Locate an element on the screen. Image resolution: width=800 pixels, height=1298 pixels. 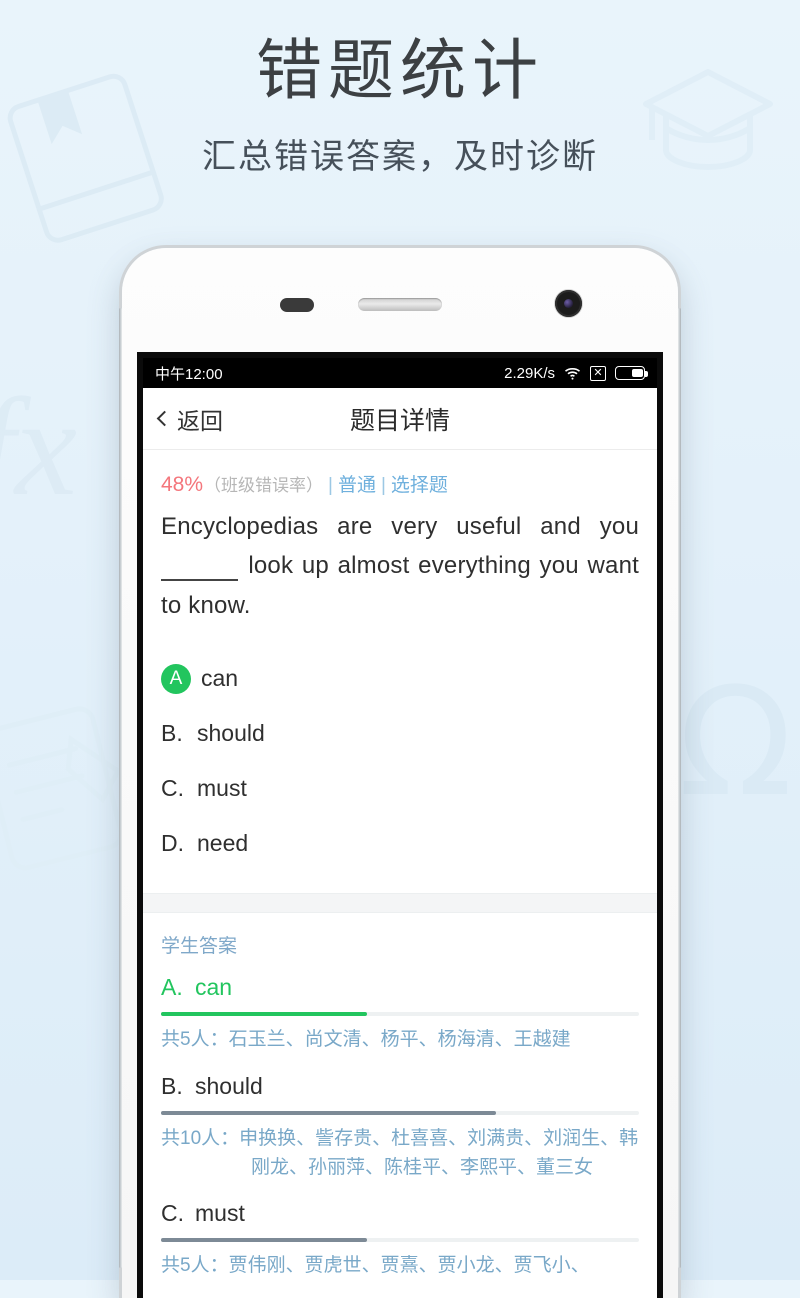
question-blank is located at coordinates (199, 567).